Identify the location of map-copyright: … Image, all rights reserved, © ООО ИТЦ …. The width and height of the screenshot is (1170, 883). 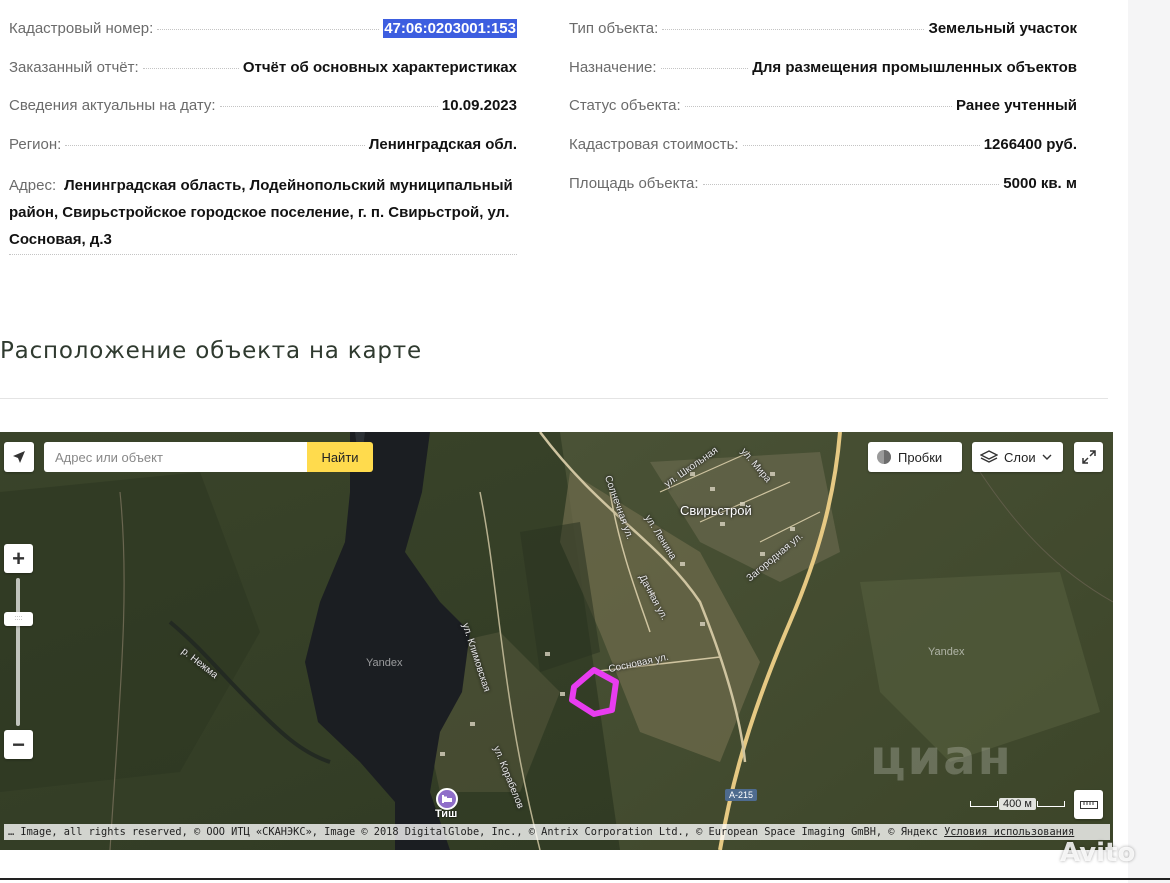
(557, 832).